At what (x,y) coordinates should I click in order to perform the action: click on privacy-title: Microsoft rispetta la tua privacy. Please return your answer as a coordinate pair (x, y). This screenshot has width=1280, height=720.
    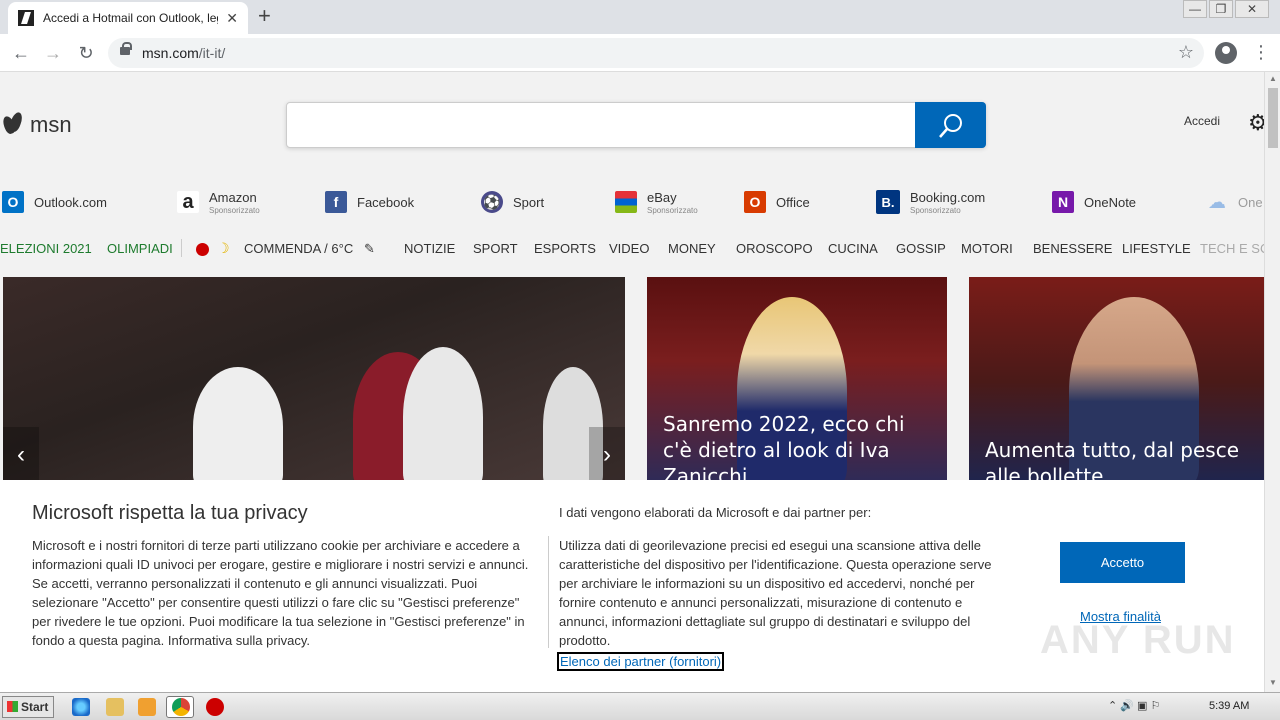
    Looking at the image, I should click on (170, 513).